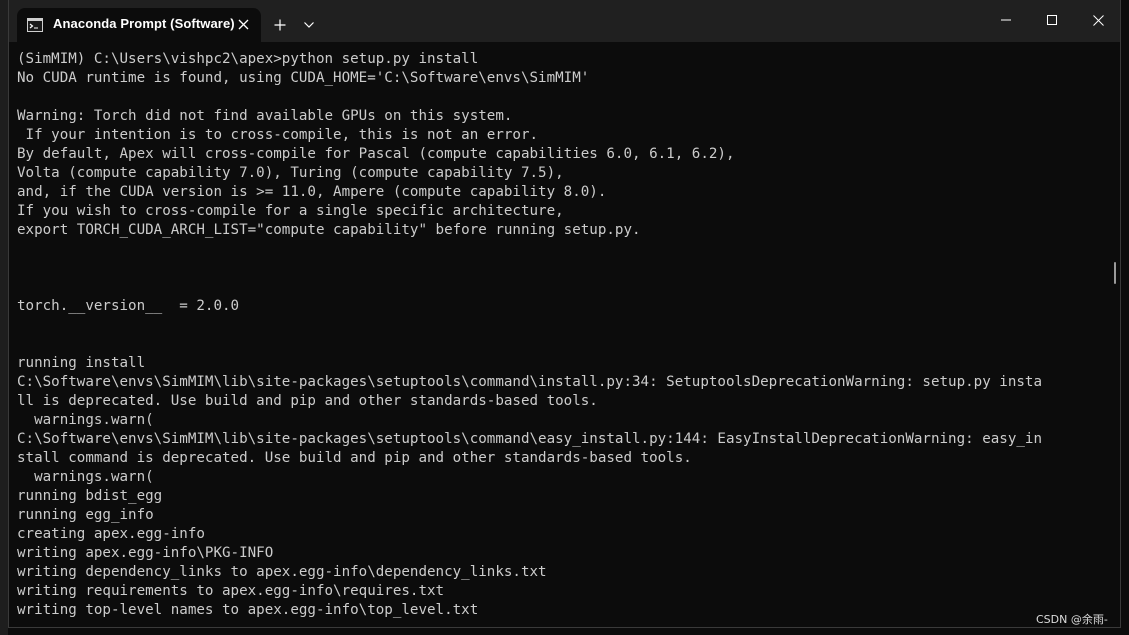 The height and width of the screenshot is (635, 1129). What do you see at coordinates (128, 306) in the screenshot?
I see `terminal-line: torch.__version__ = 2.0.0` at bounding box center [128, 306].